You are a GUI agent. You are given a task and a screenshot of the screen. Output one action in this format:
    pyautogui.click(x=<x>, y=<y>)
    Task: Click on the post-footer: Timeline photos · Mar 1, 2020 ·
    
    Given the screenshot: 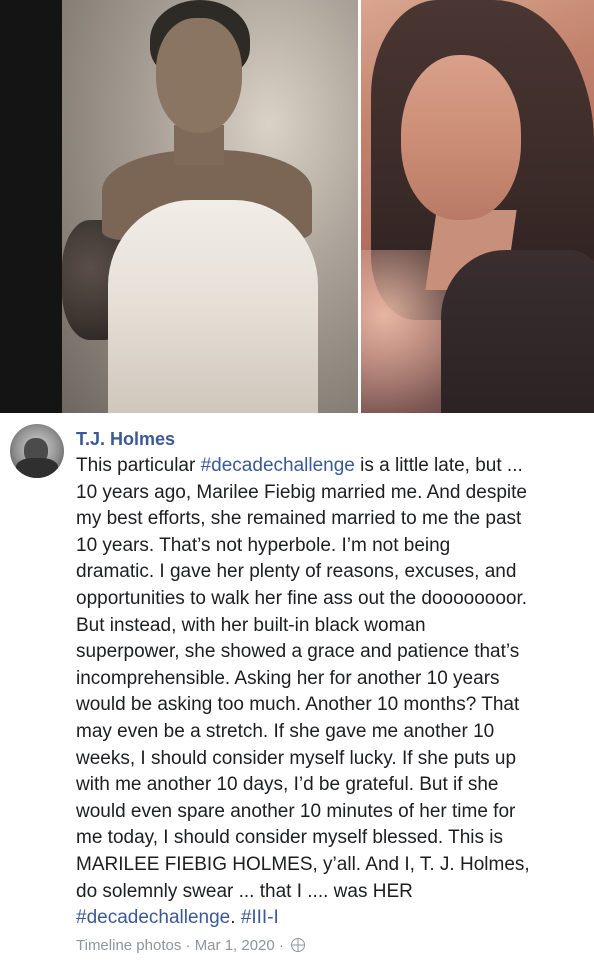 What is the action you would take?
    pyautogui.click(x=191, y=946)
    